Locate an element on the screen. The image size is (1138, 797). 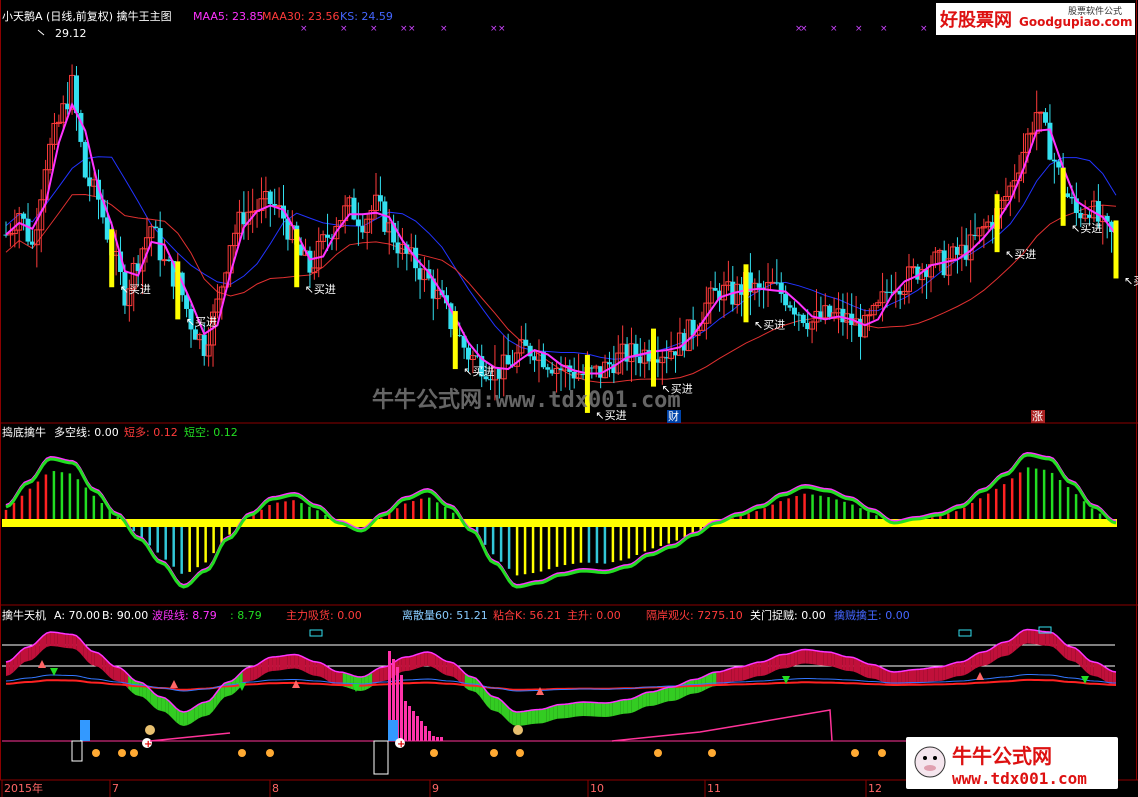
logo-top-small: 股票软件公式 is located at coordinates (1095, 11).